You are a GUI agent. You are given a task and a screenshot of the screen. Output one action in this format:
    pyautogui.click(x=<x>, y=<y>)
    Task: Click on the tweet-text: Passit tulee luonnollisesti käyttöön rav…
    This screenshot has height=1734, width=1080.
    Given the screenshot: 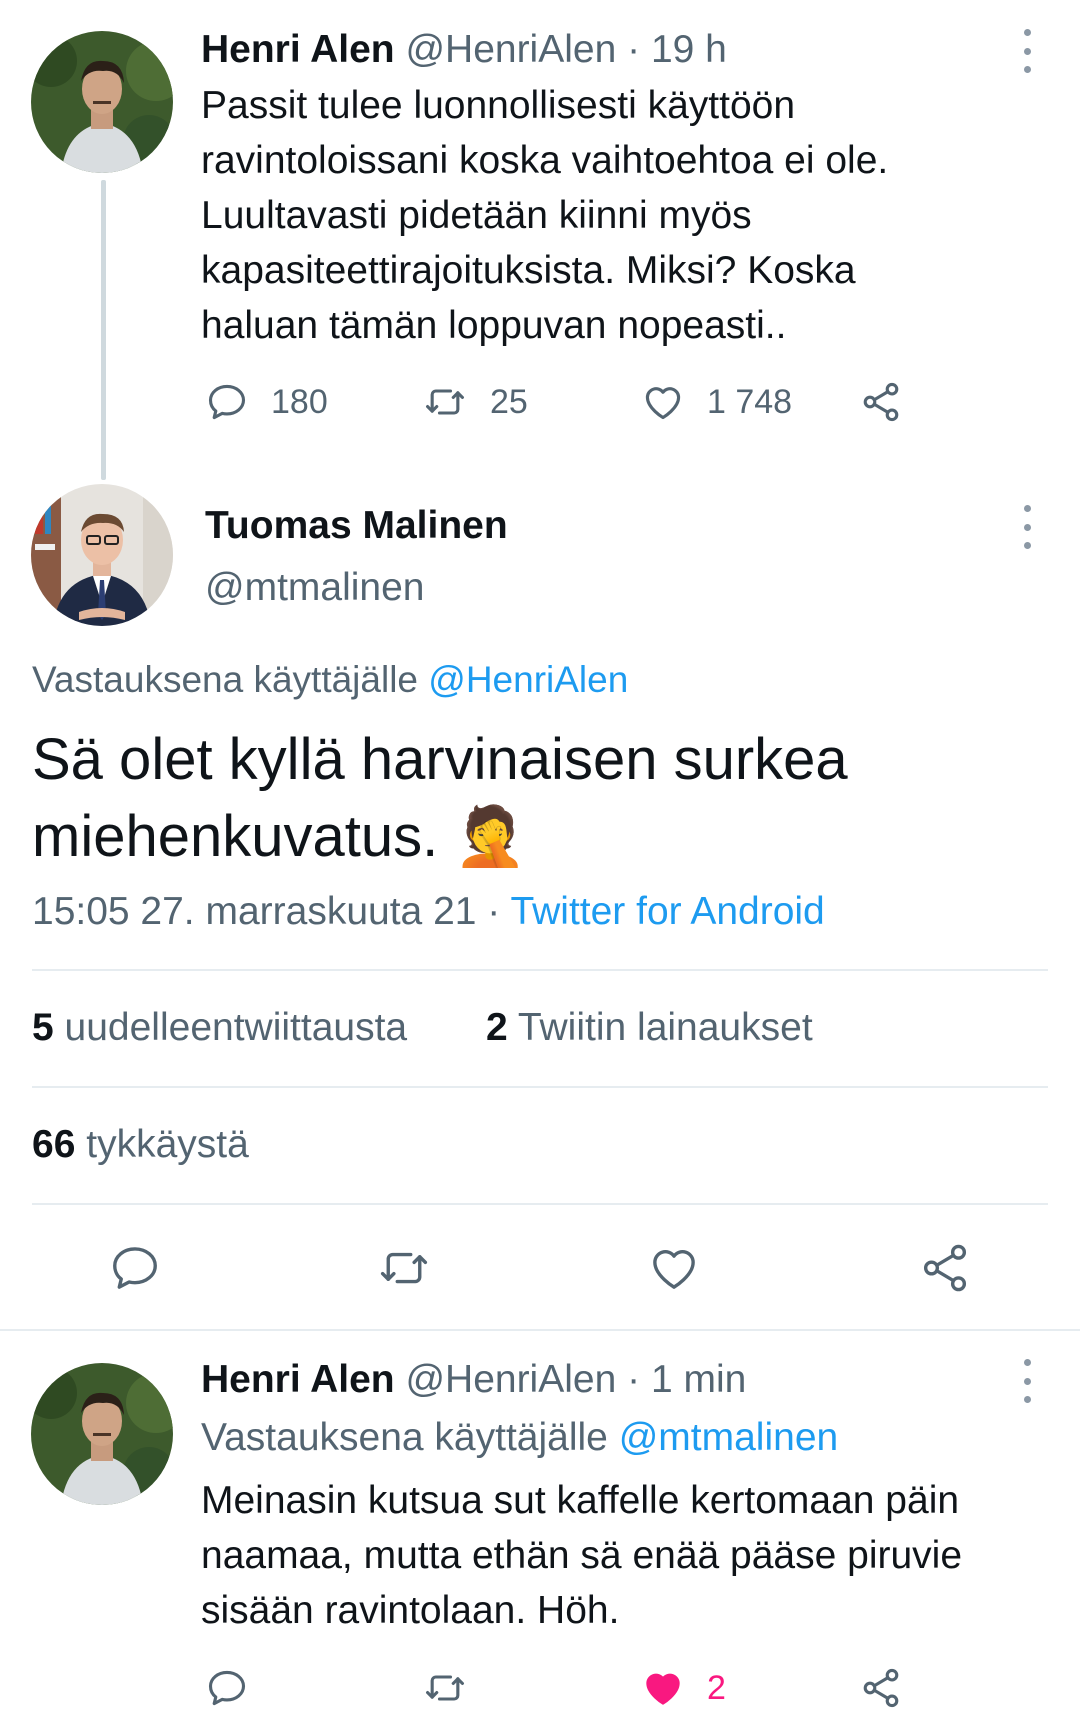 What is the action you would take?
    pyautogui.click(x=544, y=215)
    